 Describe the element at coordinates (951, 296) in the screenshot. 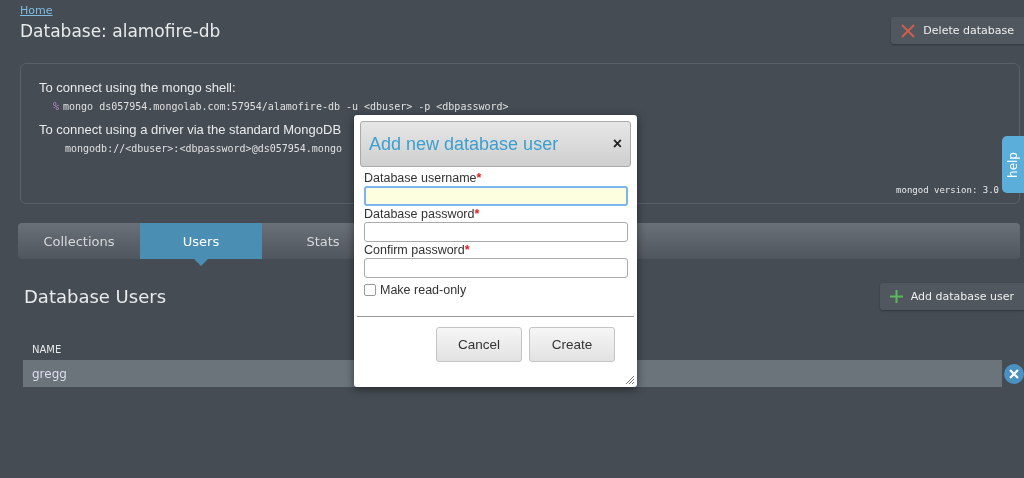

I see `add-database-user-button: Add database user` at that location.